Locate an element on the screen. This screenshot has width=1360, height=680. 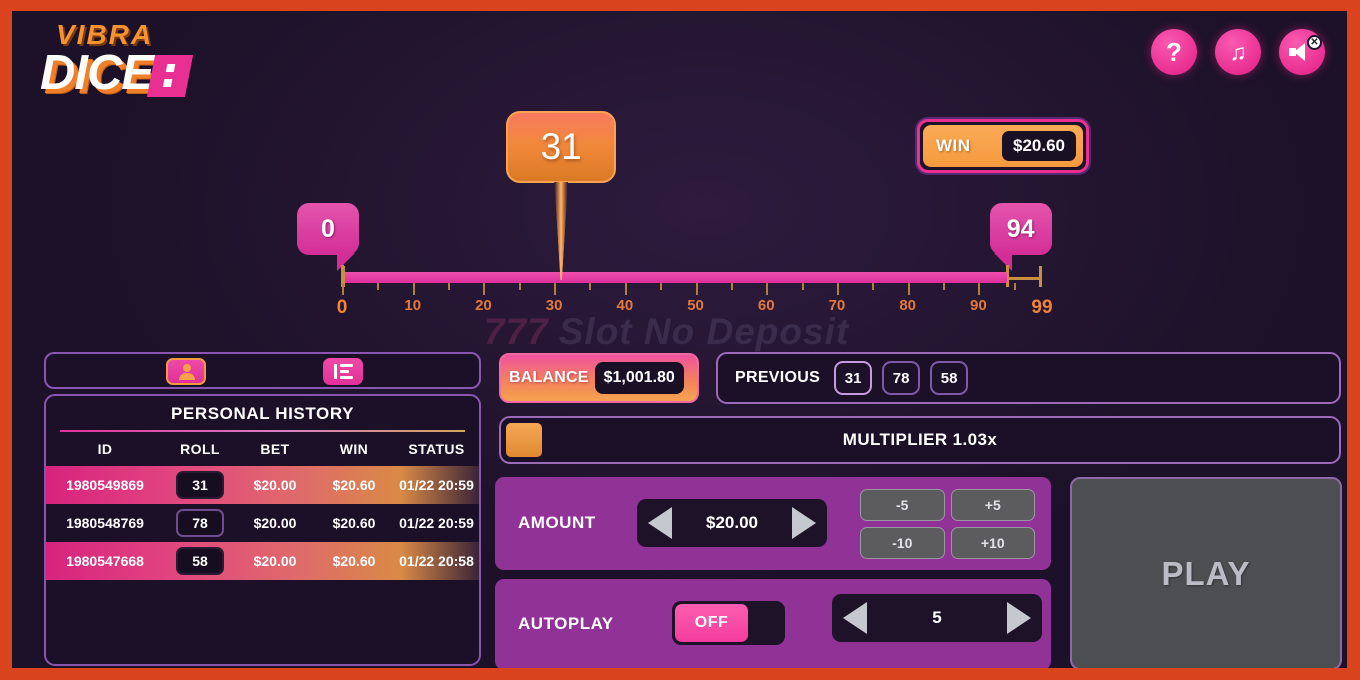
previous-label: PREVIOUS is located at coordinates (778, 377).